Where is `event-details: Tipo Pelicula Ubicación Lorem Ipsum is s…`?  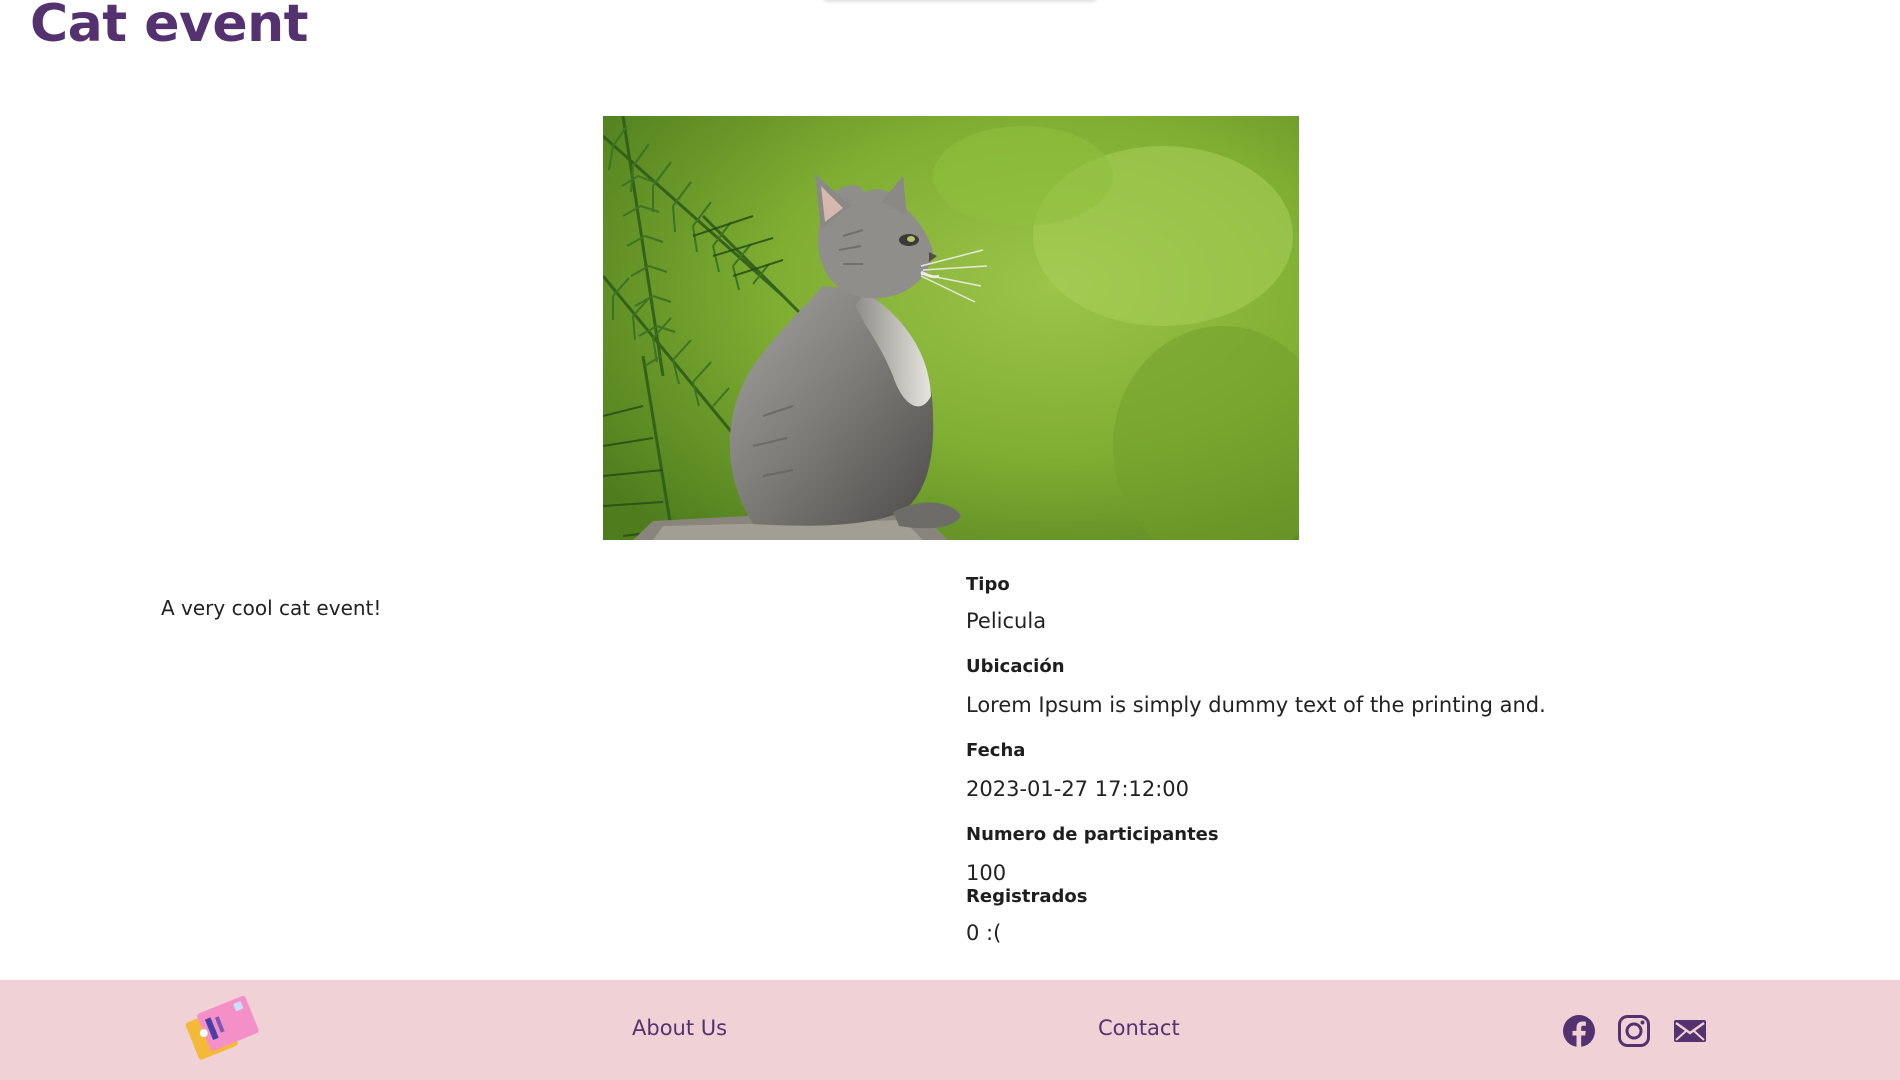
event-details: Tipo Pelicula Ubicación Lorem Ipsum is s… is located at coordinates (1366, 760).